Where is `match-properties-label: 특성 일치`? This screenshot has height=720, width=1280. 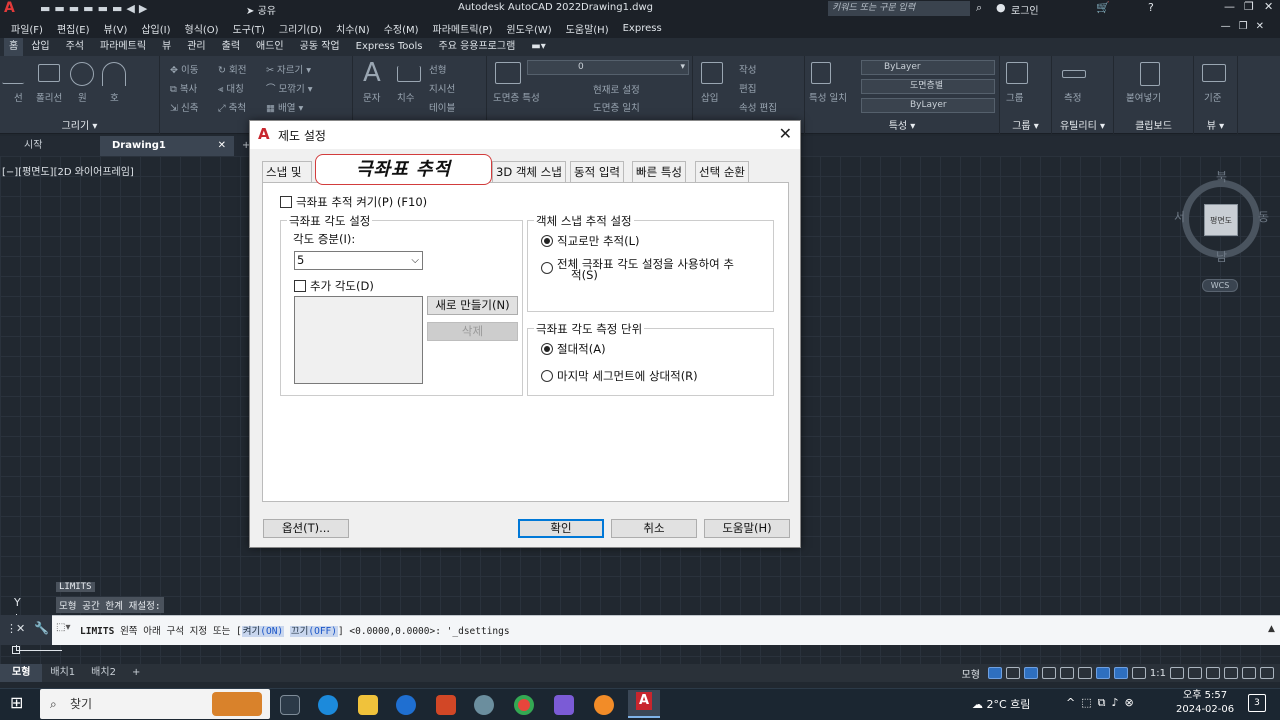
match-properties-label: 특성 일치 is located at coordinates (828, 97).